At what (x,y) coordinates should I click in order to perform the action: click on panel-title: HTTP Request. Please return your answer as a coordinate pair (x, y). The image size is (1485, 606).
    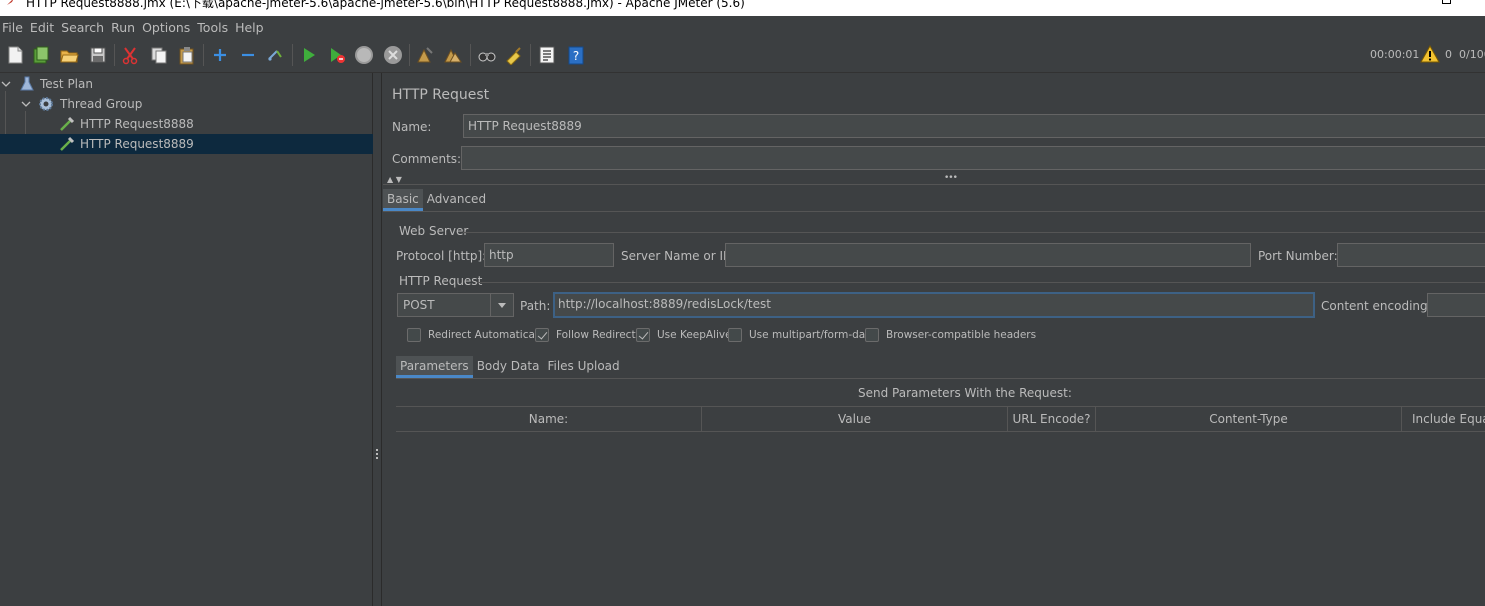
    Looking at the image, I should click on (441, 95).